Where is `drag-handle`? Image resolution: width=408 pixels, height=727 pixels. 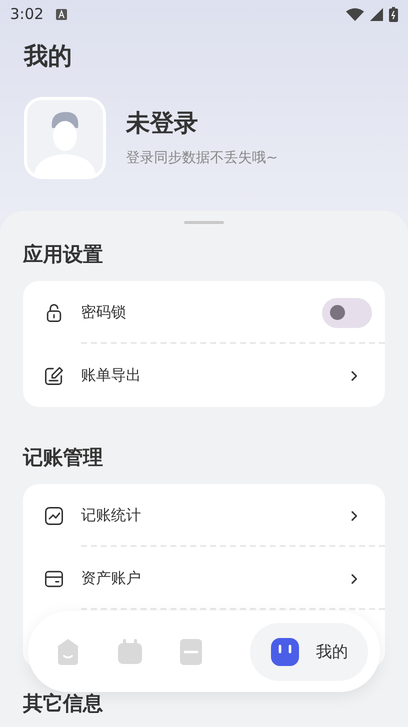
drag-handle is located at coordinates (204, 222).